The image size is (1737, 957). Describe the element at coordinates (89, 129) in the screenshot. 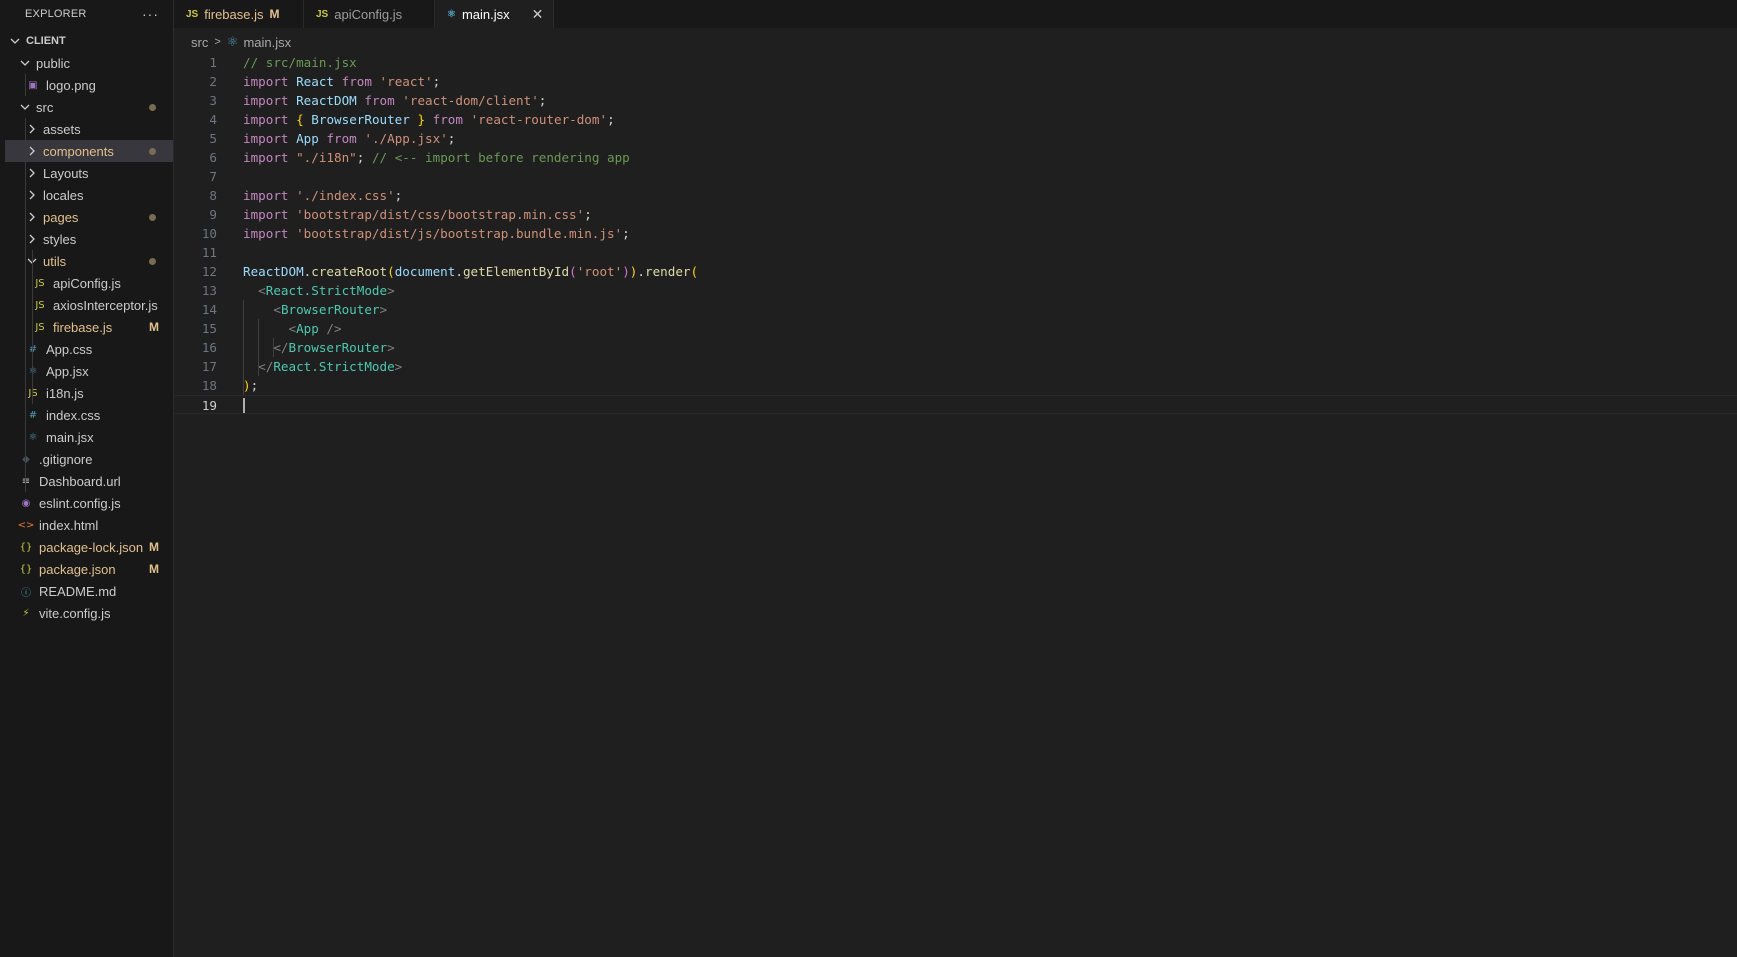

I see `folder-assets: assets` at that location.